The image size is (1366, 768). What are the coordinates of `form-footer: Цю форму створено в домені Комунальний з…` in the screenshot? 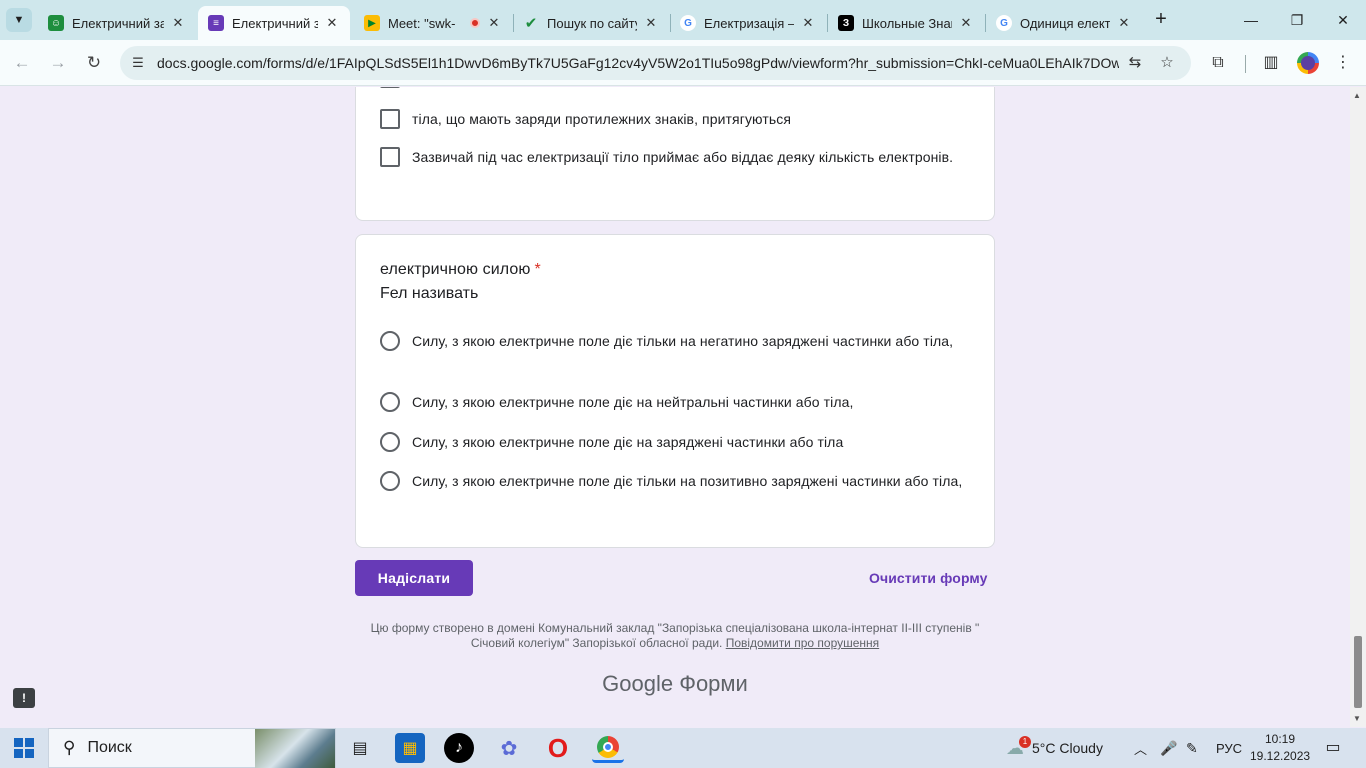 It's located at (675, 635).